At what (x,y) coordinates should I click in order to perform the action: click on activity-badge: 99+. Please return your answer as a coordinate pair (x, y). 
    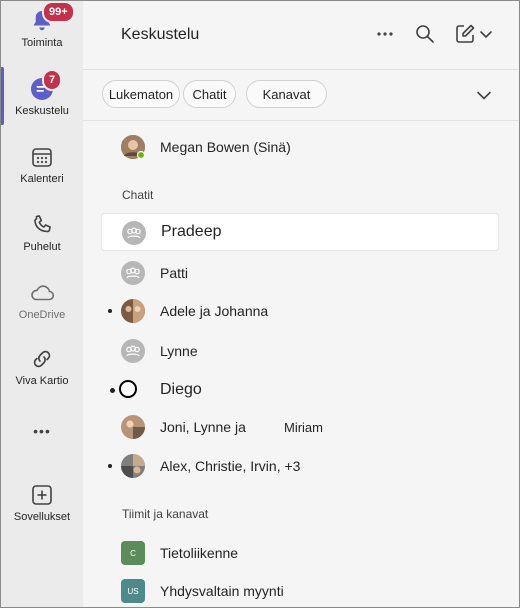
    Looking at the image, I should click on (58, 12).